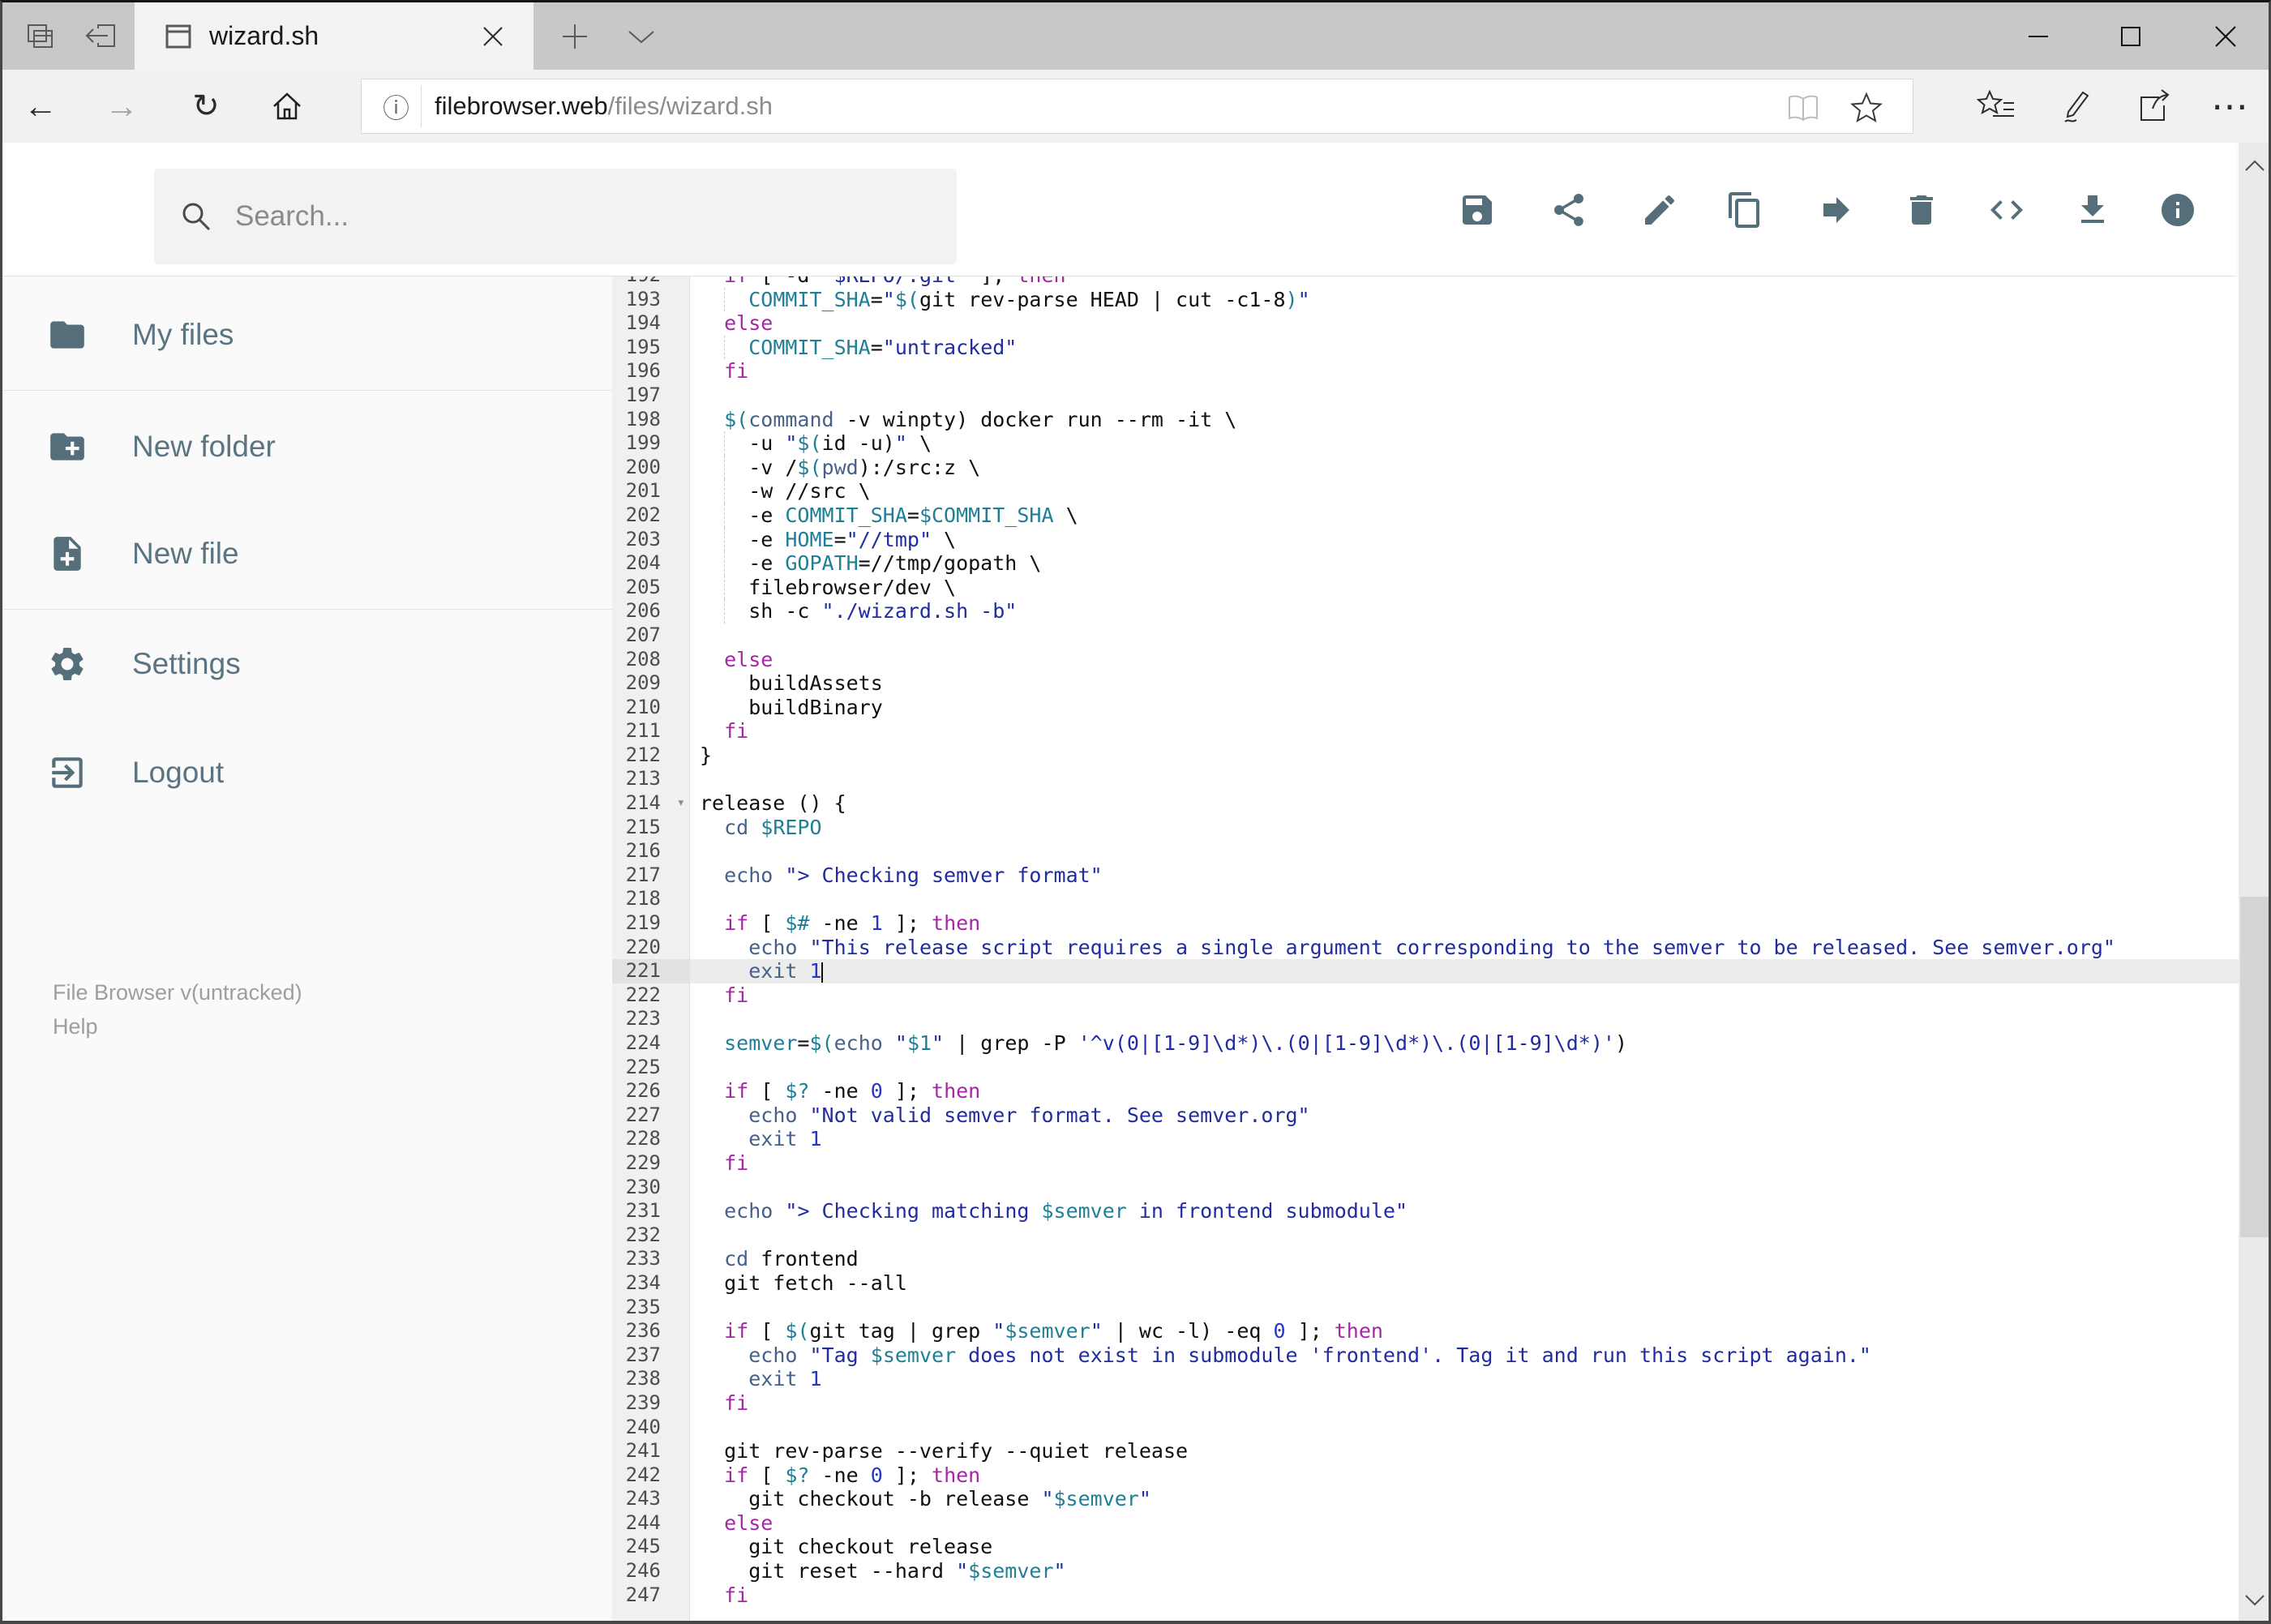 This screenshot has width=2271, height=1624. Describe the element at coordinates (651, 1236) in the screenshot. I see `line-number: 232` at that location.